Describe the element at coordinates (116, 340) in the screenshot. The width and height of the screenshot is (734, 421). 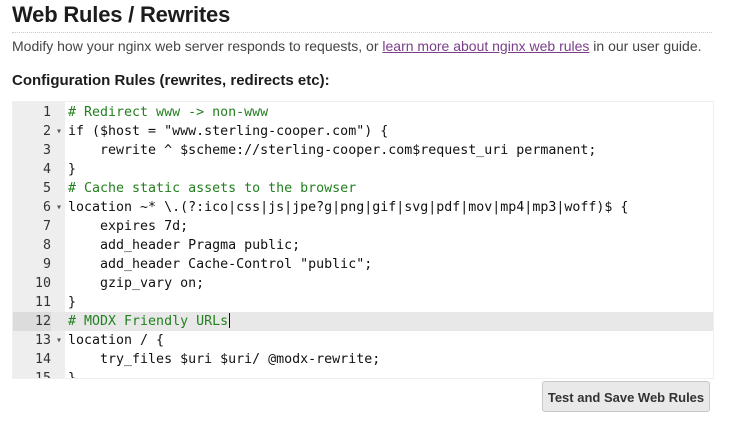
I see `code-text: location / {` at that location.